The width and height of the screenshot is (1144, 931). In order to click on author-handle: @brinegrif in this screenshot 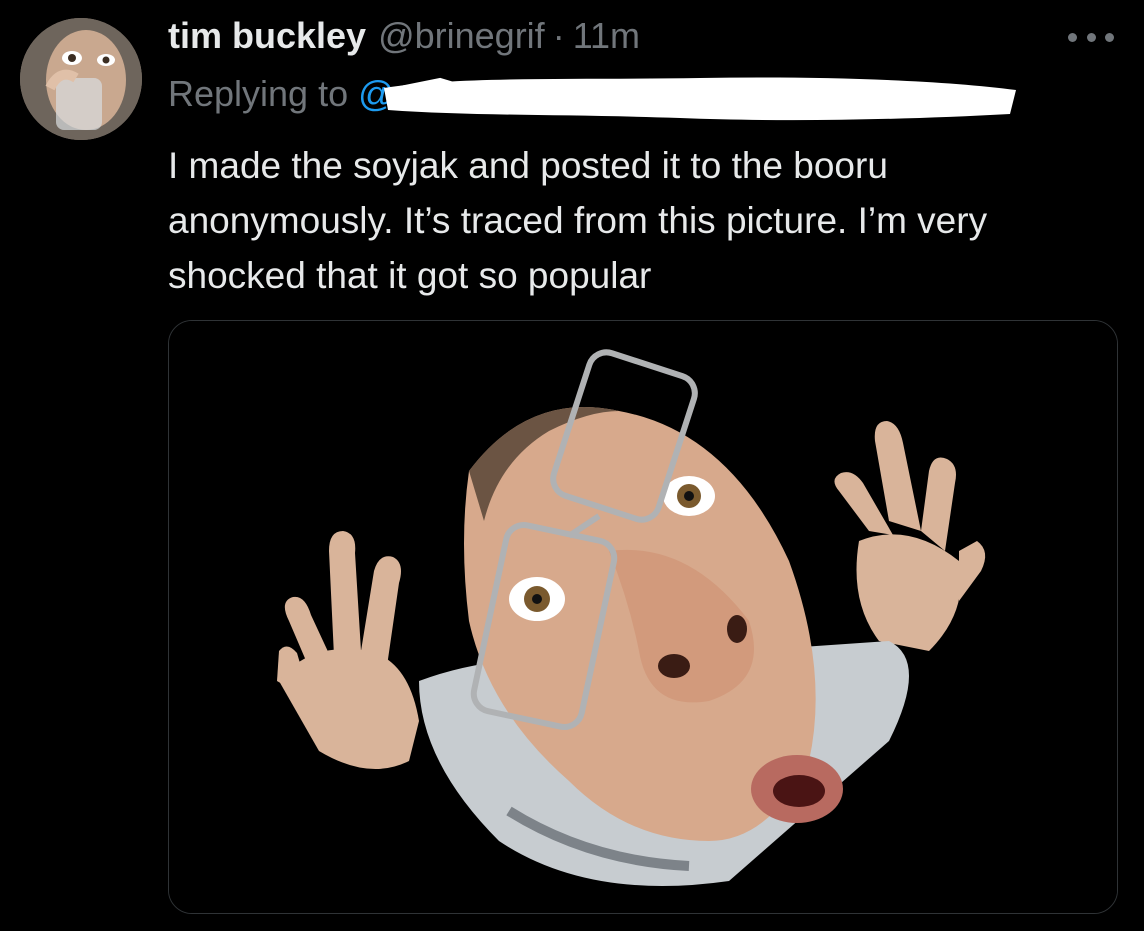, I will do `click(461, 36)`.